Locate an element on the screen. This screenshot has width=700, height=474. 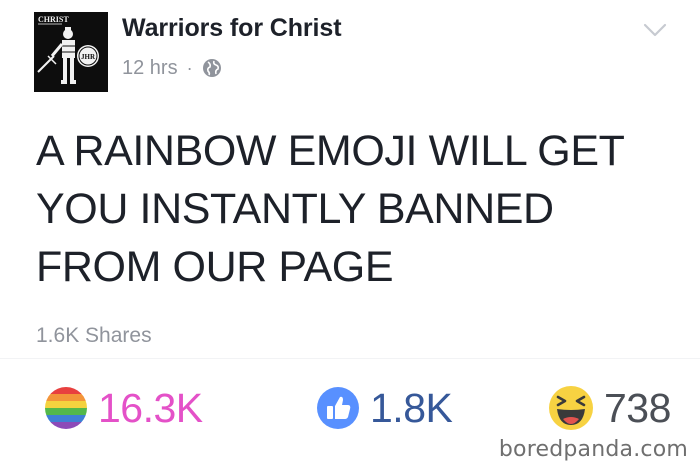
chevron-down-icon is located at coordinates (655, 30).